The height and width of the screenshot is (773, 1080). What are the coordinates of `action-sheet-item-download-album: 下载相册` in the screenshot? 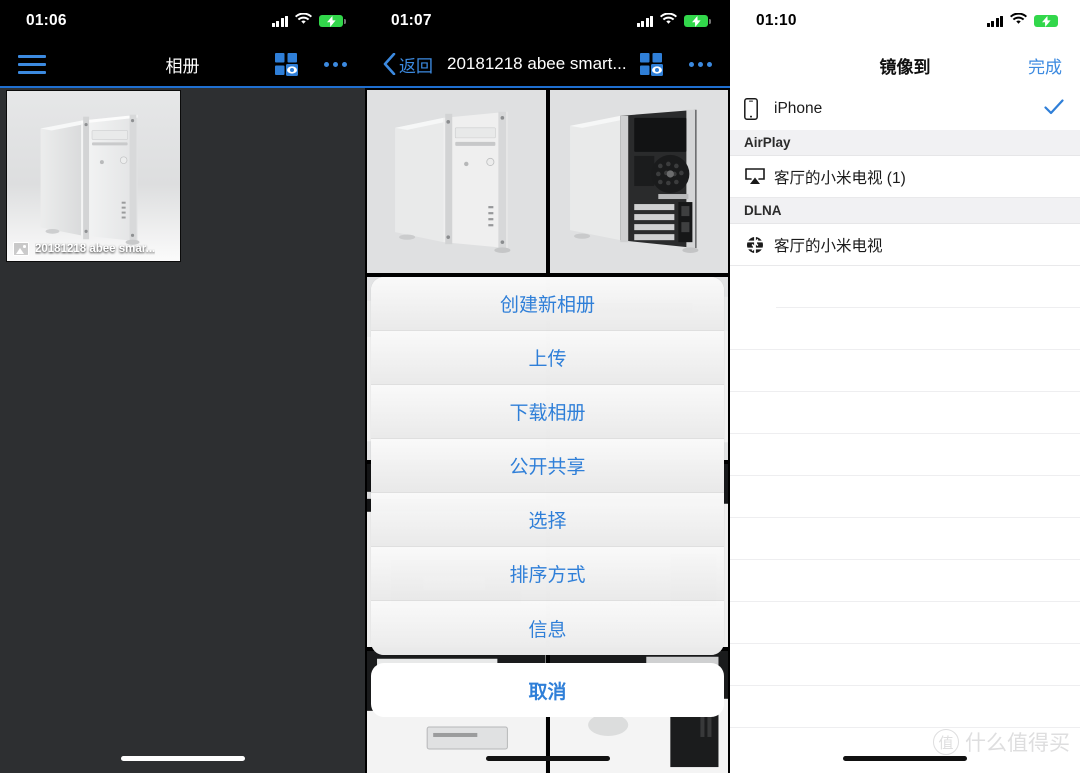 It's located at (547, 412).